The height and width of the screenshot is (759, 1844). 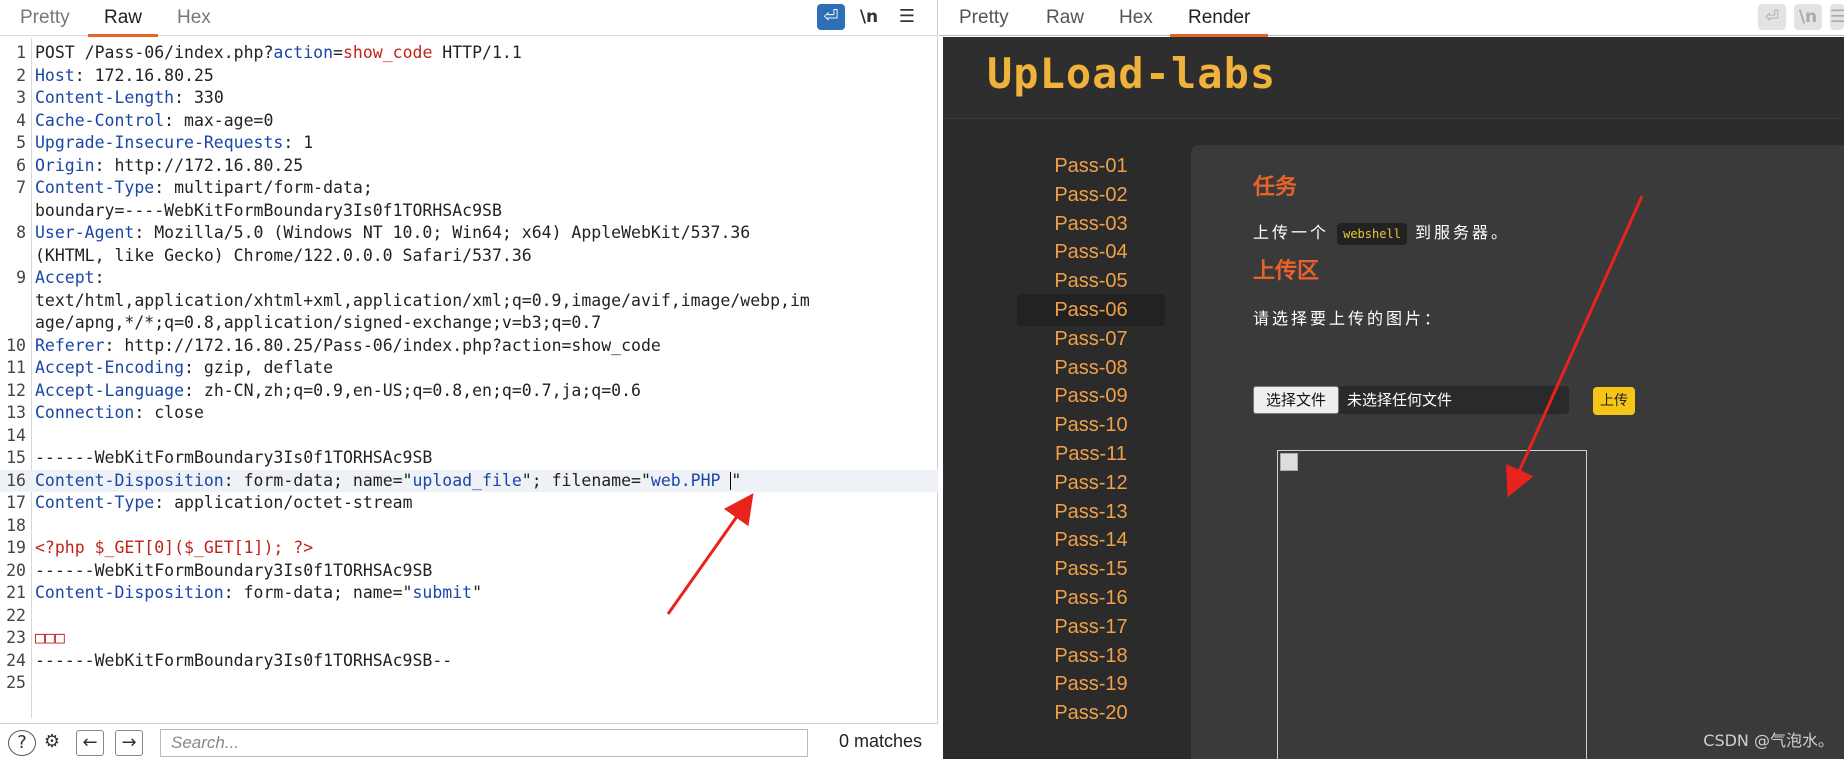 I want to click on header-key: submit, so click(x=442, y=592).